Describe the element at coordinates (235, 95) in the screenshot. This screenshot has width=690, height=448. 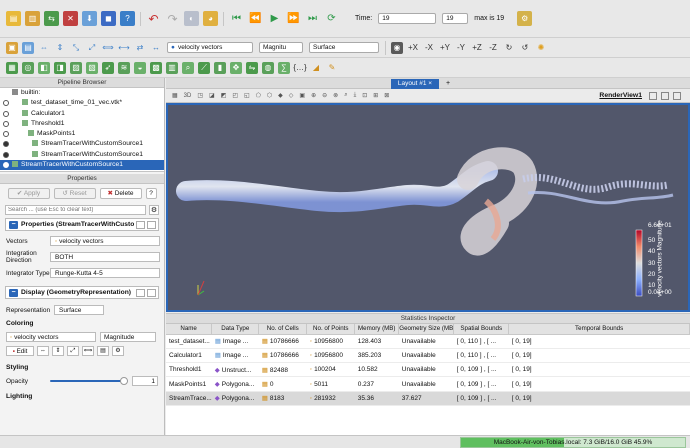
I see `select-frustum-icon: ◰` at that location.